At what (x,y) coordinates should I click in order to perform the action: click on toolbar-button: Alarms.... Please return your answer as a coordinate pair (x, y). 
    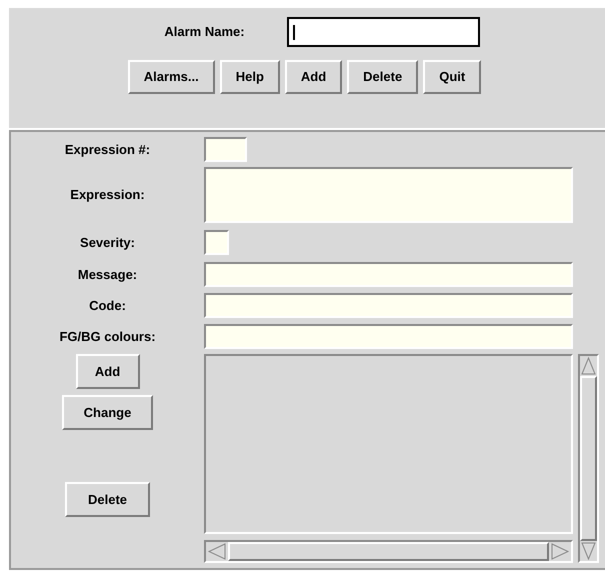
    Looking at the image, I should click on (171, 77).